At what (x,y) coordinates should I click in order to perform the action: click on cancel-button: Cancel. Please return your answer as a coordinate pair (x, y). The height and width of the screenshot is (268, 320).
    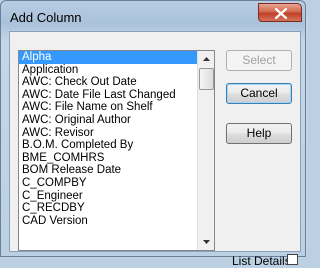
    Looking at the image, I should click on (259, 93).